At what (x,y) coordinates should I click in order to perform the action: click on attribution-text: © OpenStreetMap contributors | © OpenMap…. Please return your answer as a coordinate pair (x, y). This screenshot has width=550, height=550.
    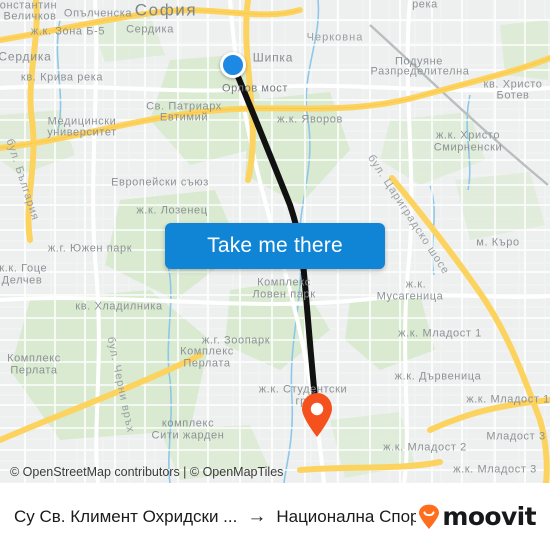
    Looking at the image, I should click on (147, 472).